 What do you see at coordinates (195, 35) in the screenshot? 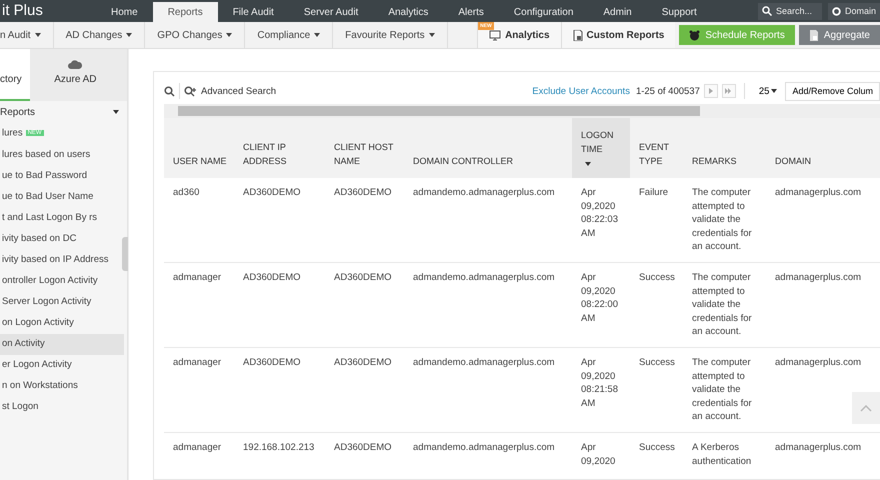
I see `menu-dropdown: GPO Changes` at bounding box center [195, 35].